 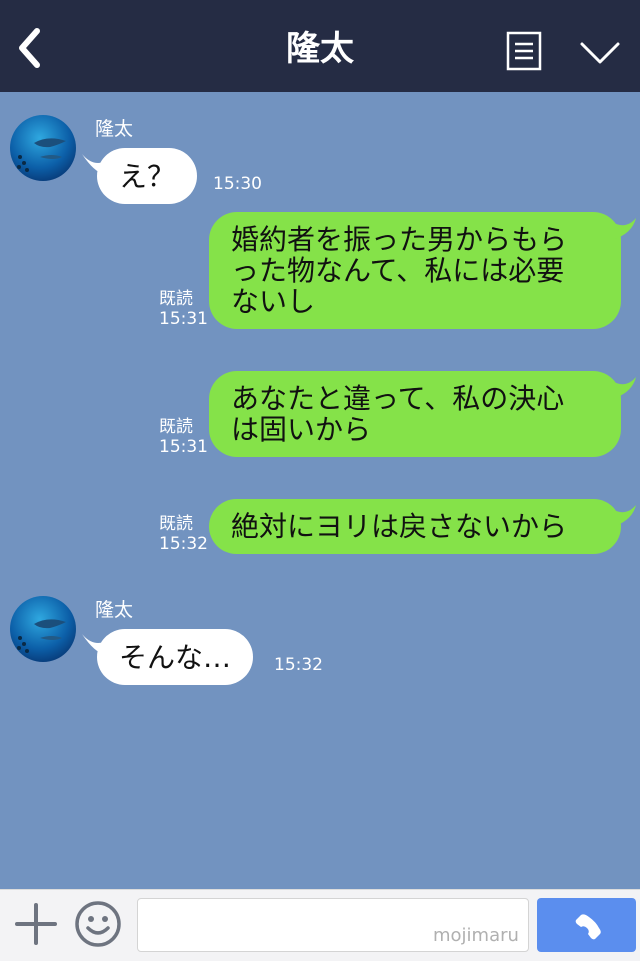 I want to click on call-button, so click(x=586, y=925).